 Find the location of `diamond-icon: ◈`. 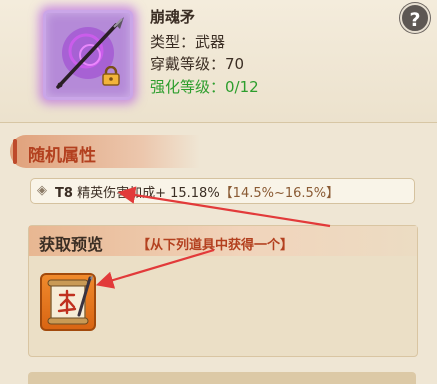

diamond-icon: ◈ is located at coordinates (42, 190).